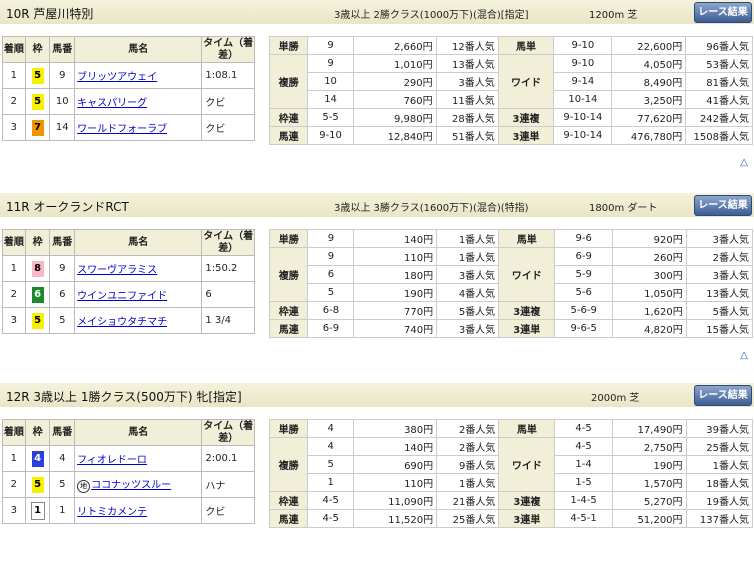  Describe the element at coordinates (649, 328) in the screenshot. I see `payout-amount: 4,820円` at that location.